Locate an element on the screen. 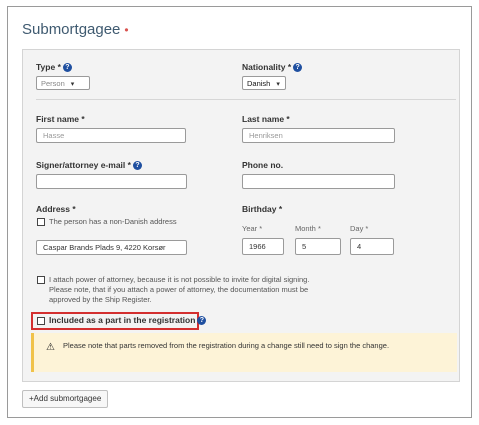  month-label: Month * is located at coordinates (308, 228).